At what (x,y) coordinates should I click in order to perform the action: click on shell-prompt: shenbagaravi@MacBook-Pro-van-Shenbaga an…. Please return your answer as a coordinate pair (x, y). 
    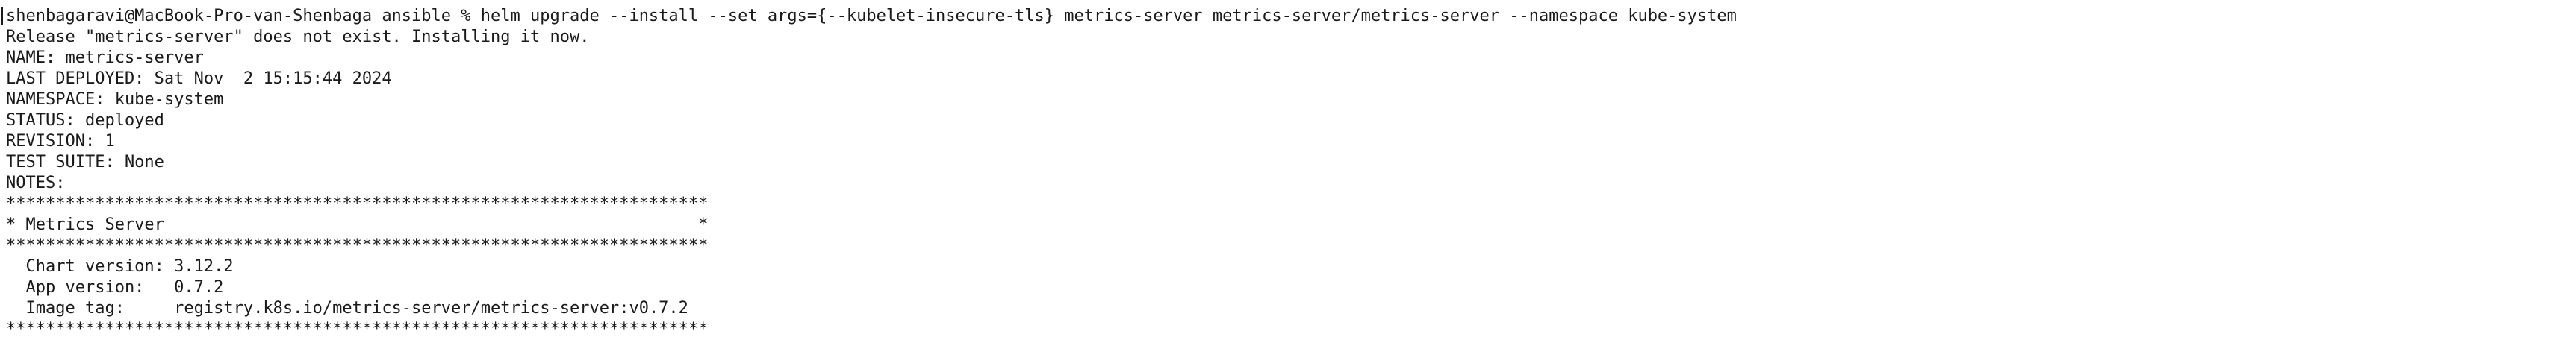
    Looking at the image, I should click on (243, 16).